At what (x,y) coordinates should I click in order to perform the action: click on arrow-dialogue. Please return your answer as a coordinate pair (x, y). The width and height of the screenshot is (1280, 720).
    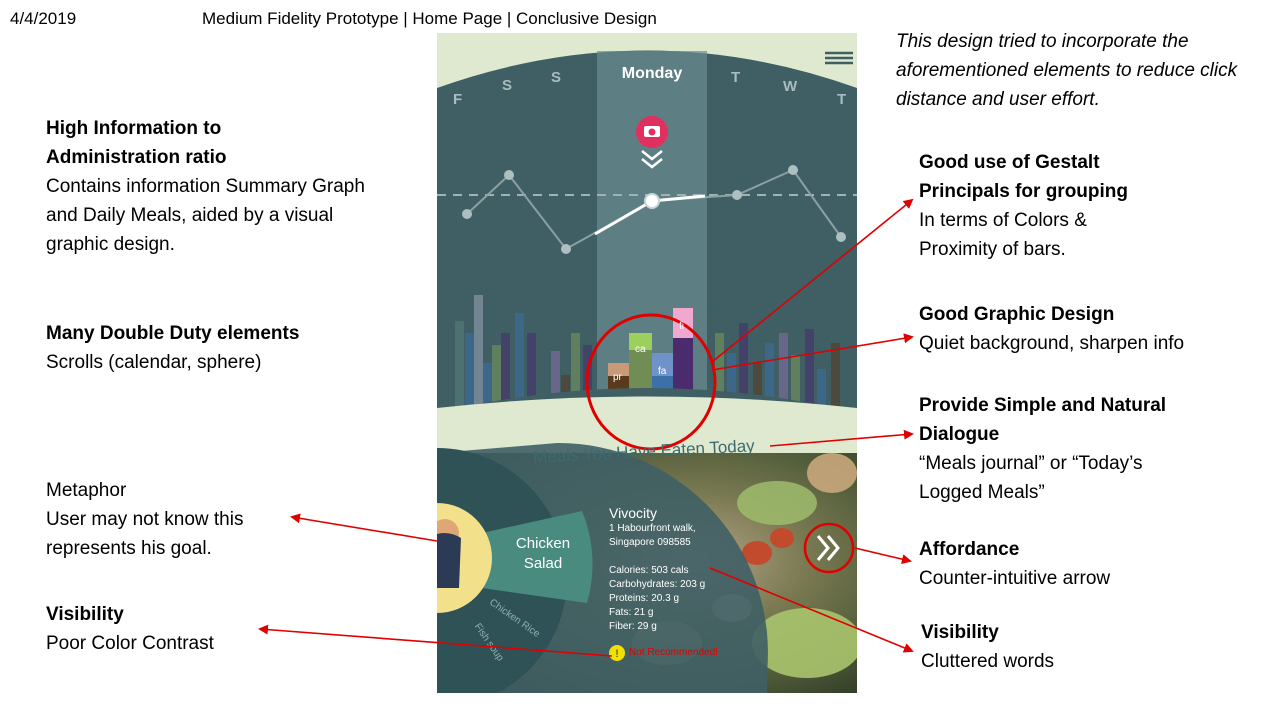
    Looking at the image, I should click on (841, 438).